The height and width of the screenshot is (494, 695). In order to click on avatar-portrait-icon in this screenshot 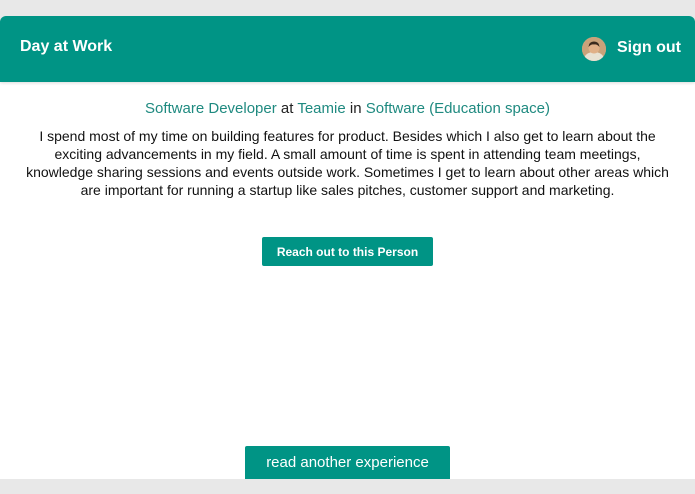, I will do `click(594, 49)`.